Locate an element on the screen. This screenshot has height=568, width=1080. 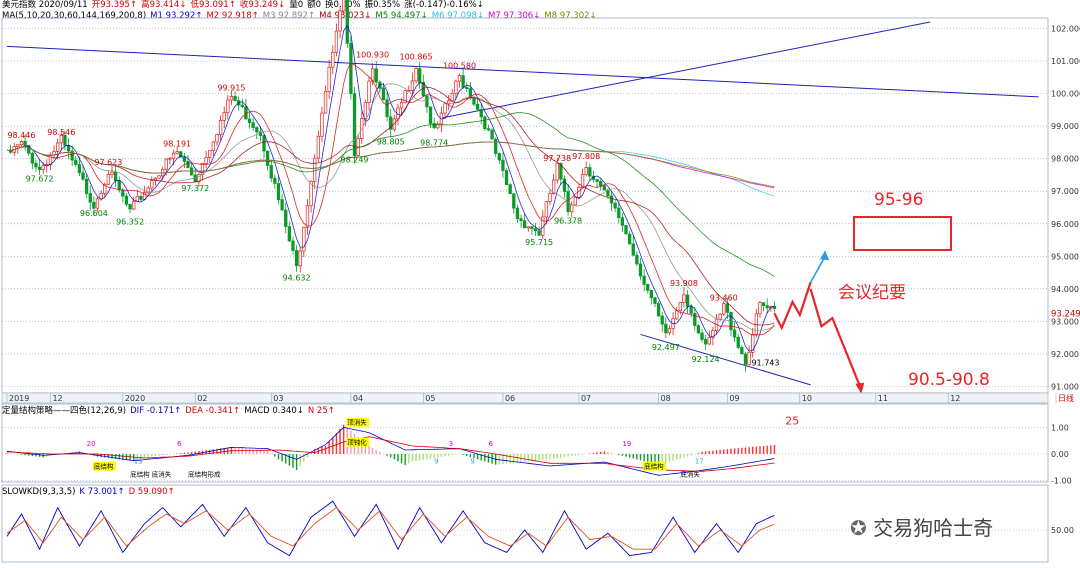
macd-item-1: DIF -0.171↑ is located at coordinates (156, 411).